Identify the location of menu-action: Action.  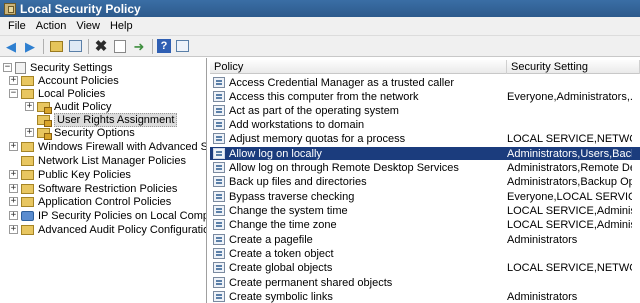
(54, 26).